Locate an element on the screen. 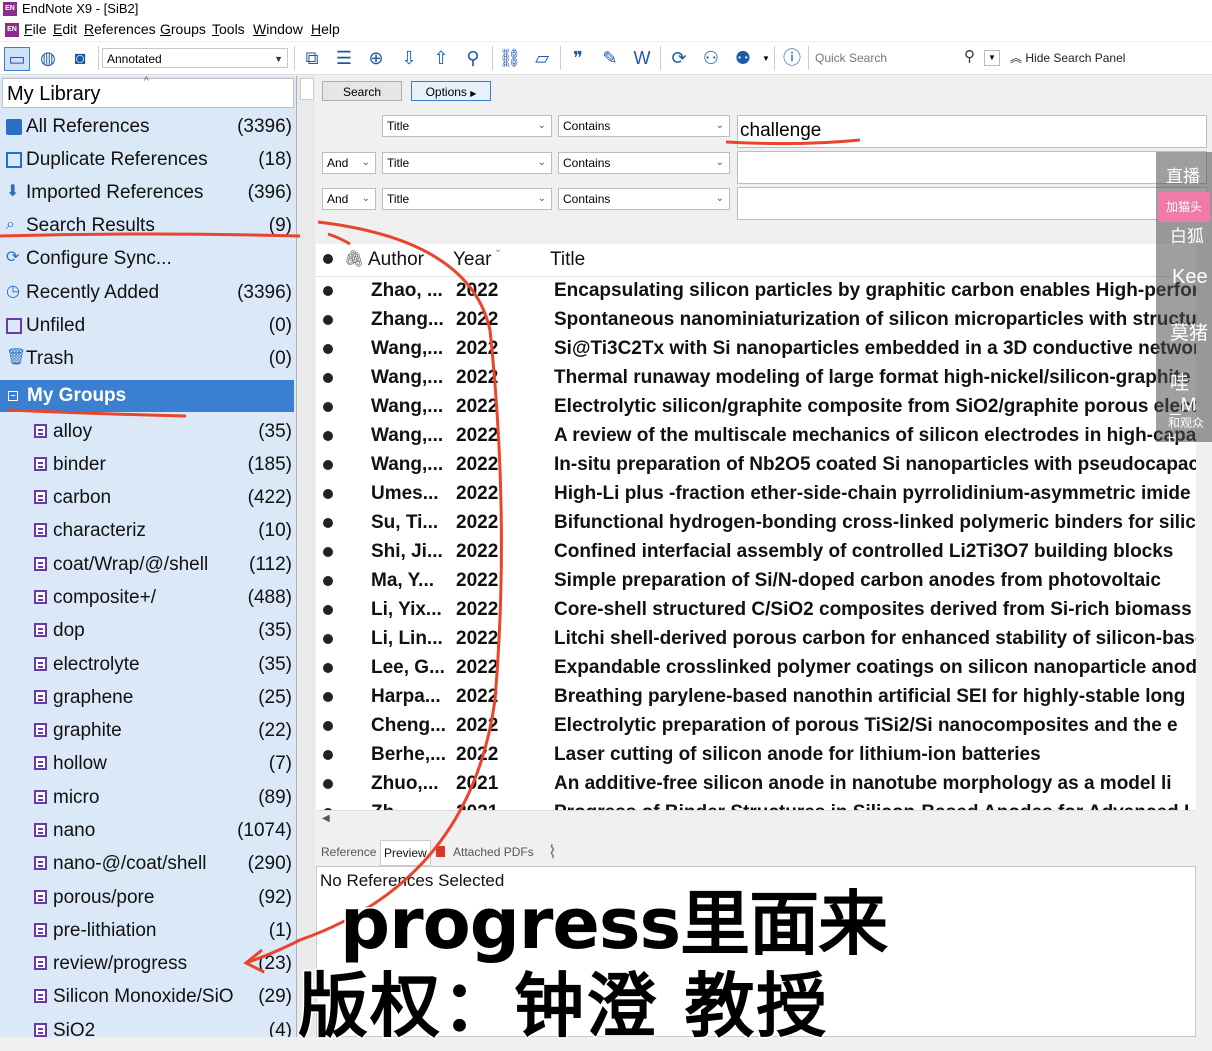  search-icon: ⚲ is located at coordinates (969, 56).